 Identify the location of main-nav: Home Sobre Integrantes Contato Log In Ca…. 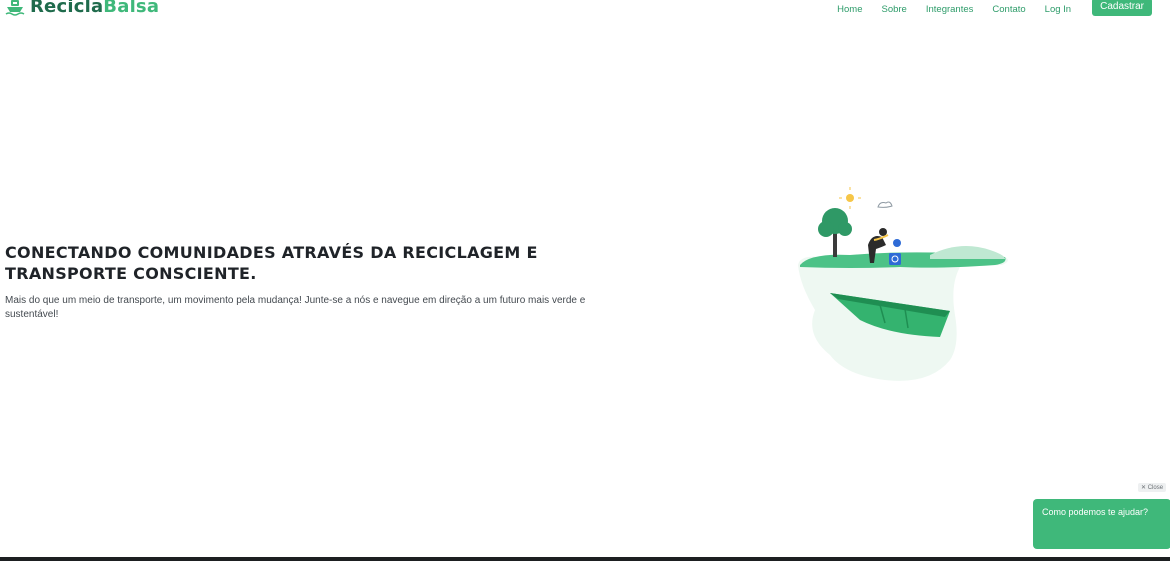
(985, 8).